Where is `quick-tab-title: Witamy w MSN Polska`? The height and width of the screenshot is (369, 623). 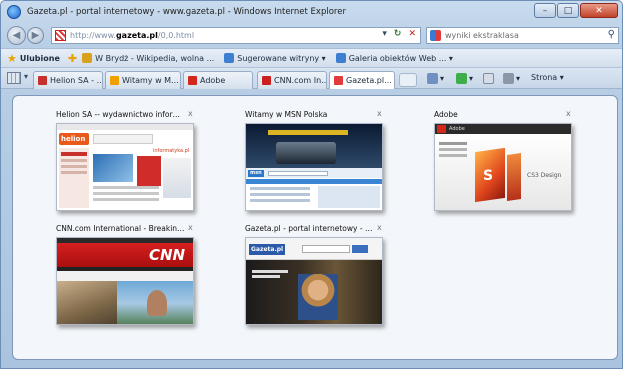
quick-tab-title: Witamy w MSN Polska is located at coordinates (286, 114).